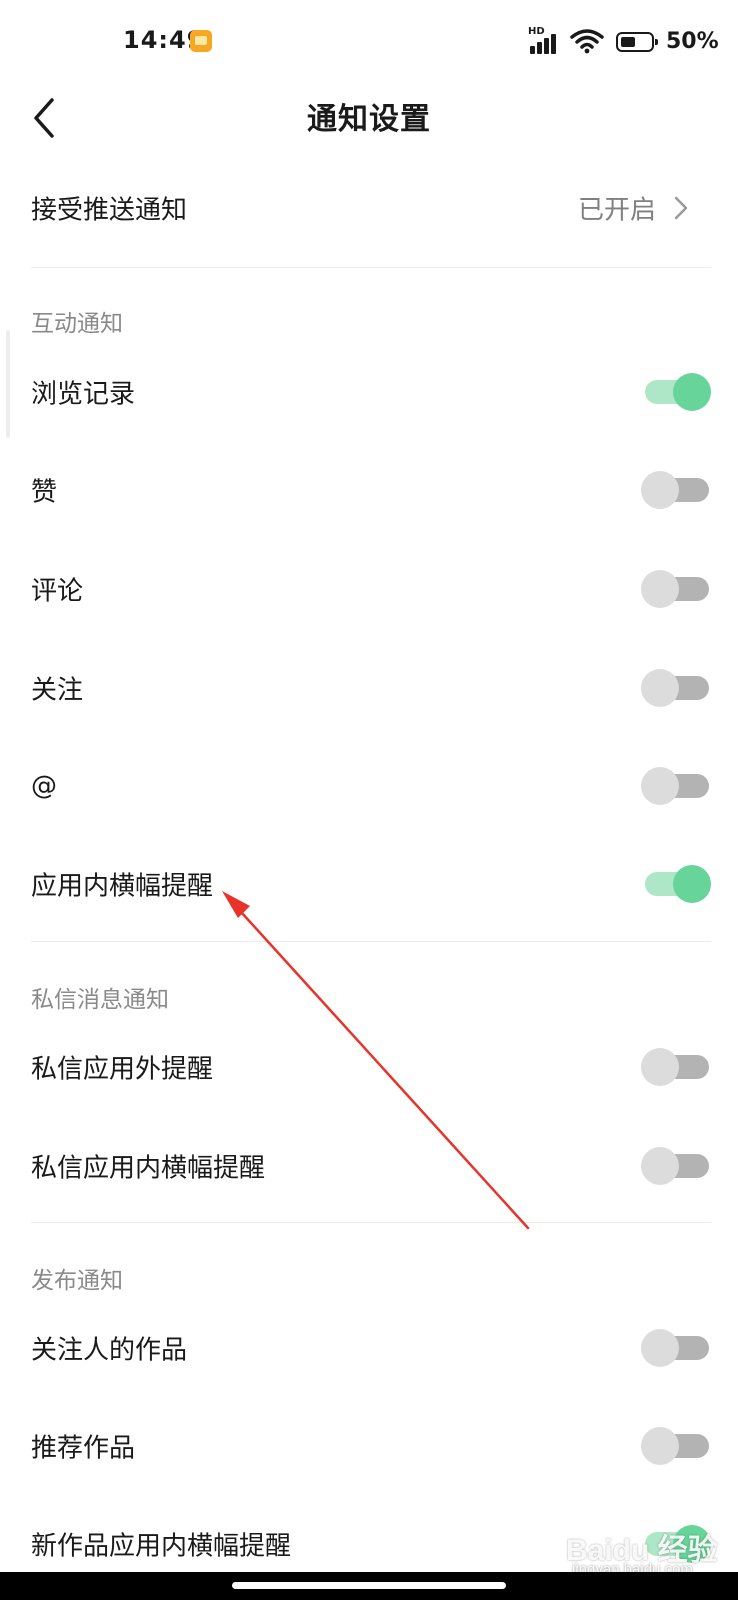  Describe the element at coordinates (369, 1067) in the screenshot. I see `setting-row-pm-outside-app: 私信应用外提醒` at that location.